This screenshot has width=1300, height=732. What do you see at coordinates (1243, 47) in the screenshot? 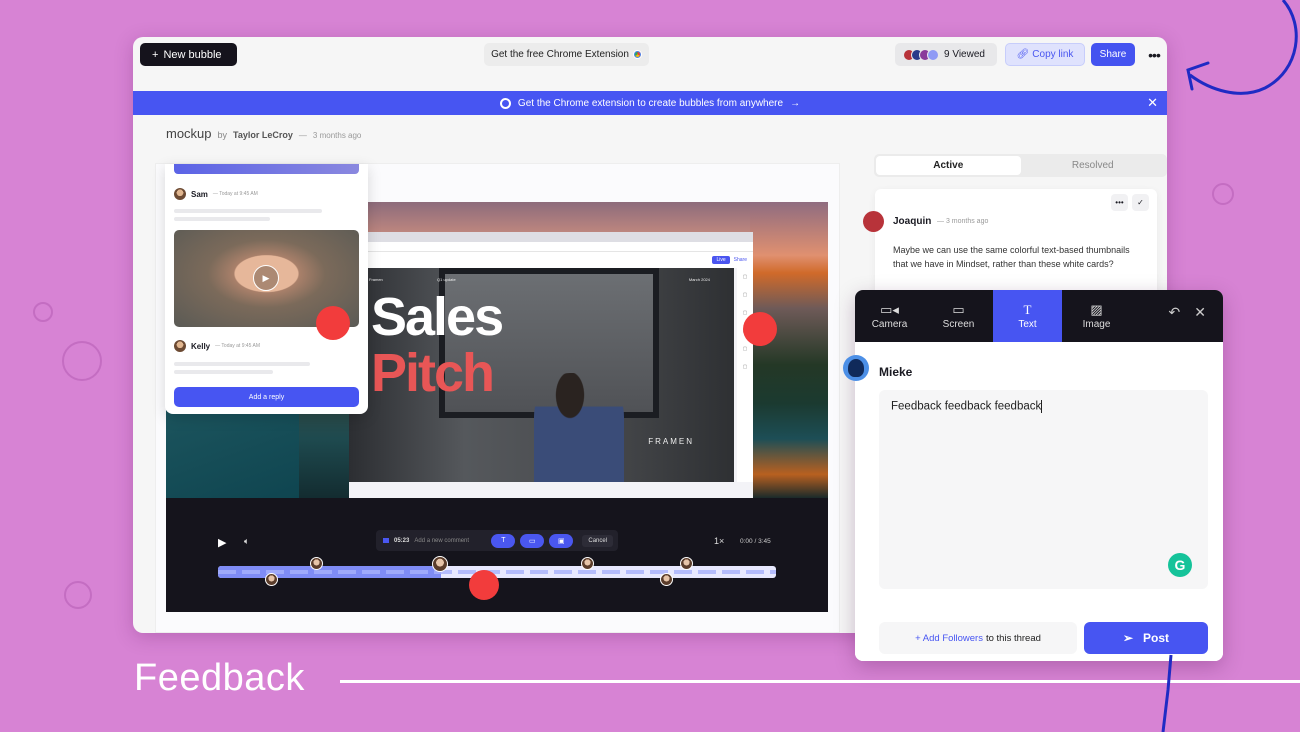
I see `curved-arrow-icon` at bounding box center [1243, 47].